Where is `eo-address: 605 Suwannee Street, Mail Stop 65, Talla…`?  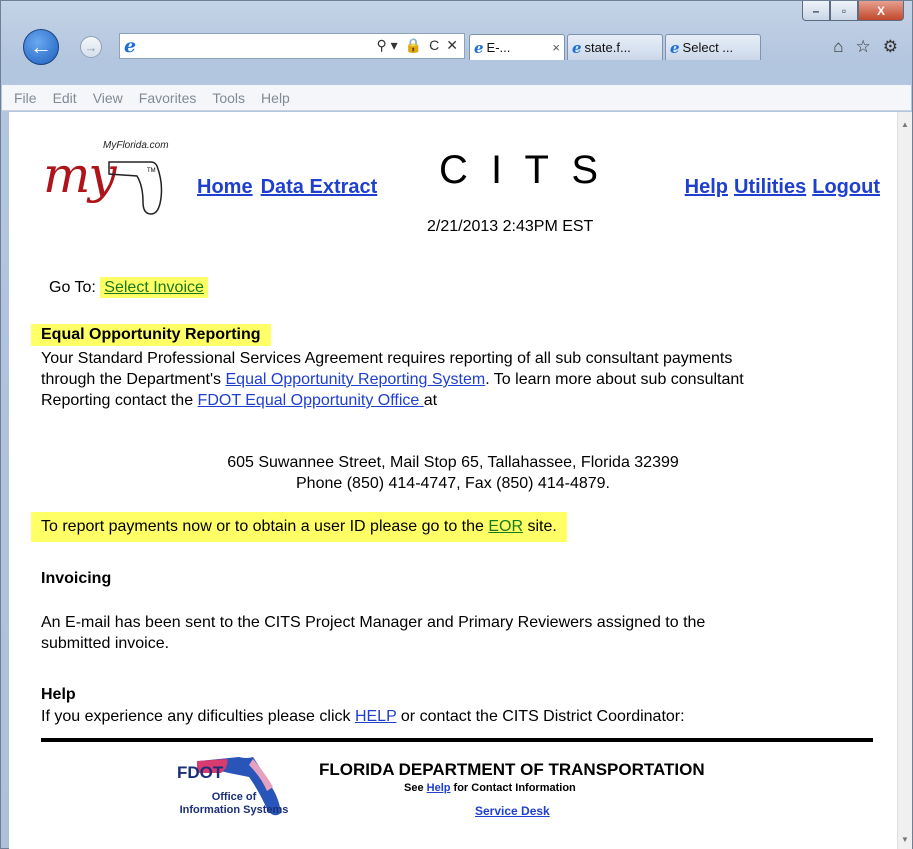 eo-address: 605 Suwannee Street, Mail Stop 65, Talla… is located at coordinates (453, 473).